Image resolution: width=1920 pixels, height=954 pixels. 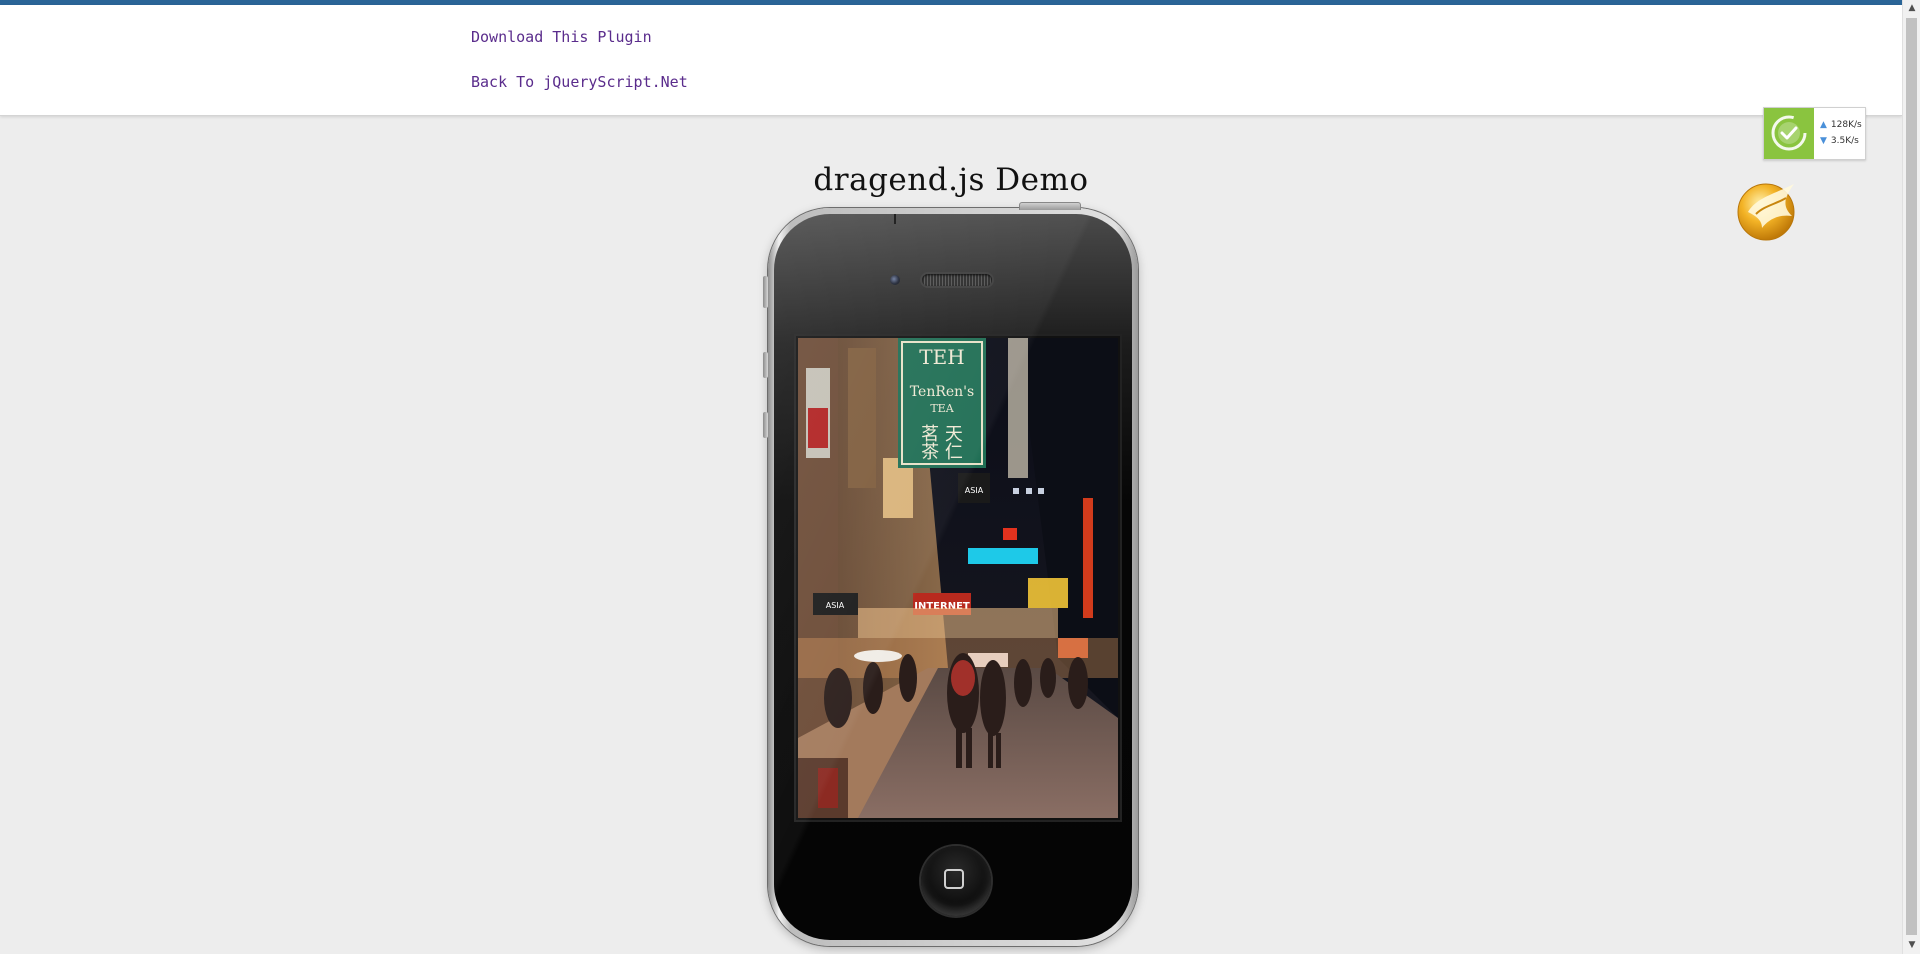 I want to click on scroll-up-arrow-icon: ▲, so click(x=1911, y=8).